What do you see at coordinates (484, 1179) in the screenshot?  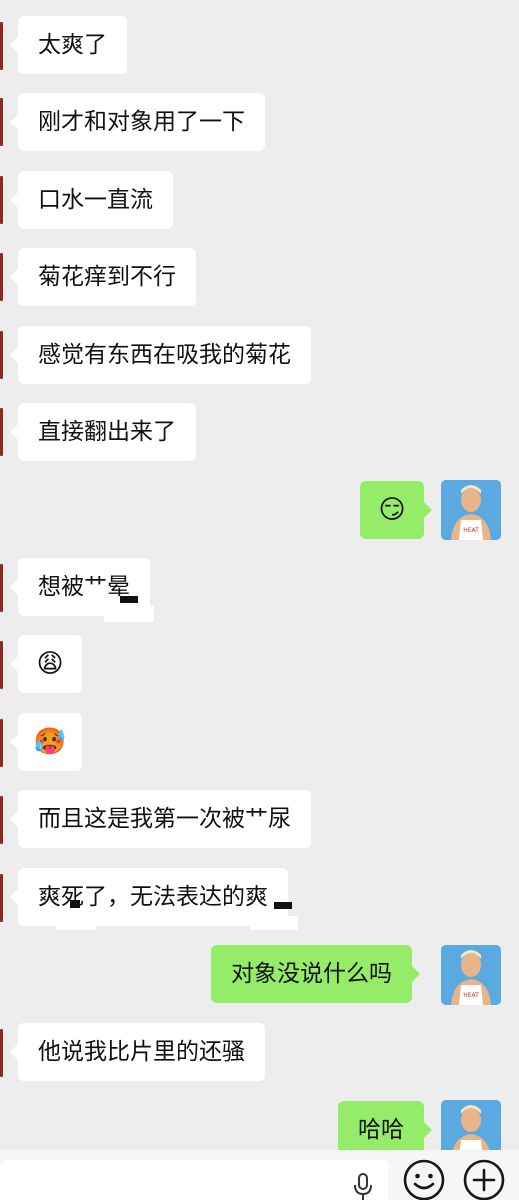 I see `plus-circle-icon` at bounding box center [484, 1179].